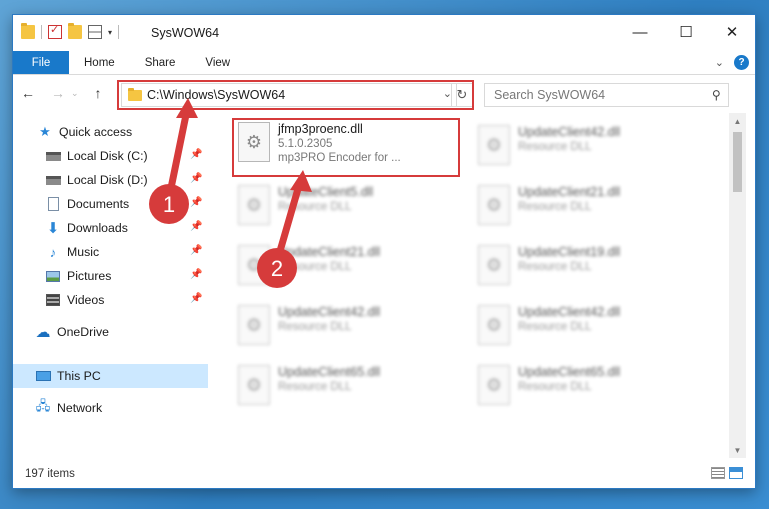 The image size is (769, 509). I want to click on window-controls: — ☐ ✕, so click(686, 32).